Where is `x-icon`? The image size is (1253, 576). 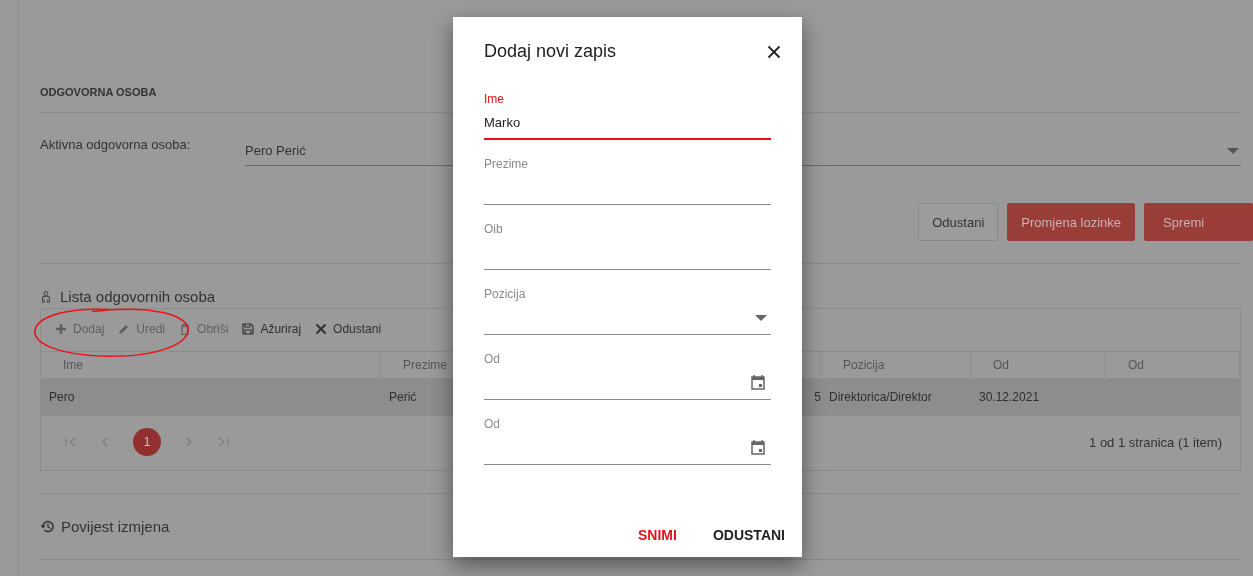
x-icon is located at coordinates (321, 329).